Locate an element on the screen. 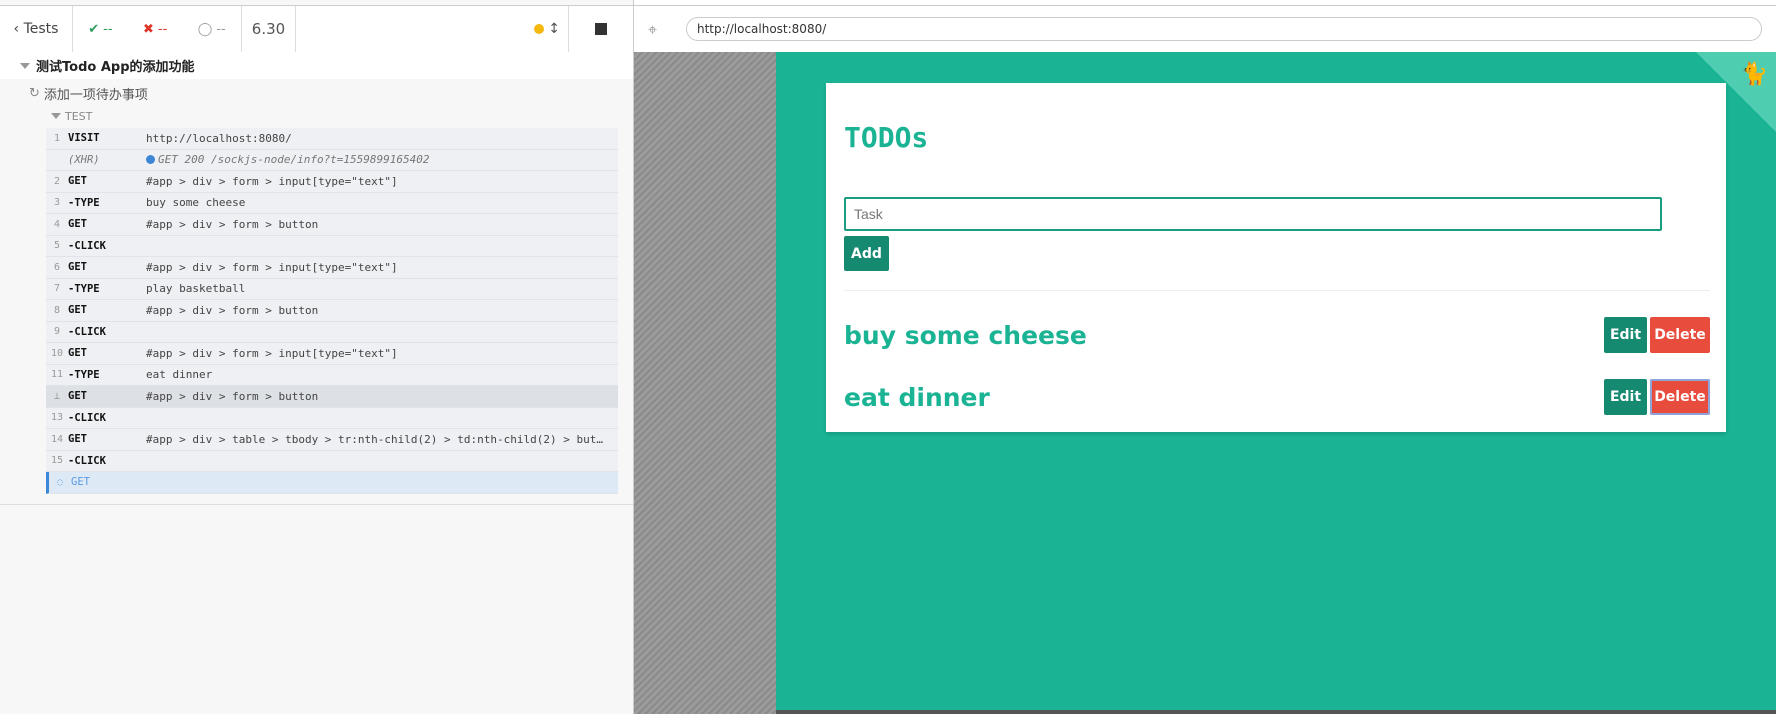 The height and width of the screenshot is (714, 1776). check-icon: ✔ is located at coordinates (94, 29).